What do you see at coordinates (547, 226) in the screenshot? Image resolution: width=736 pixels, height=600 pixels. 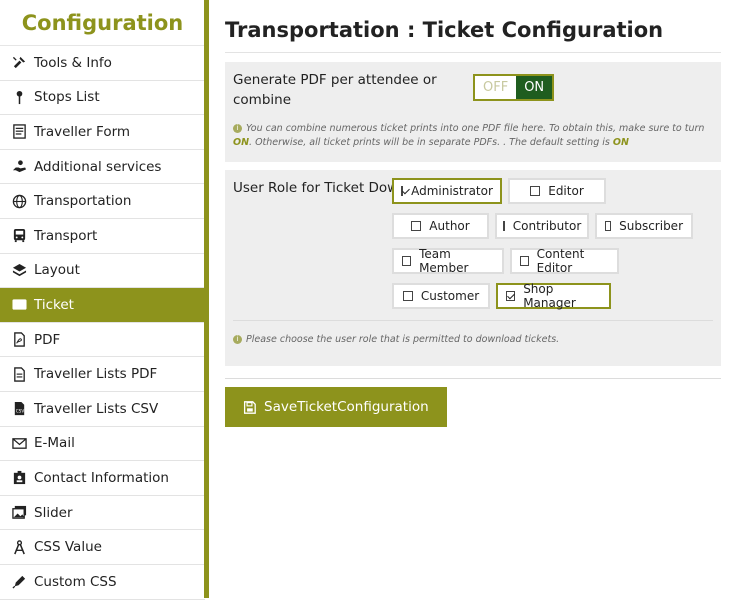 I see `role-label: Contributor` at bounding box center [547, 226].